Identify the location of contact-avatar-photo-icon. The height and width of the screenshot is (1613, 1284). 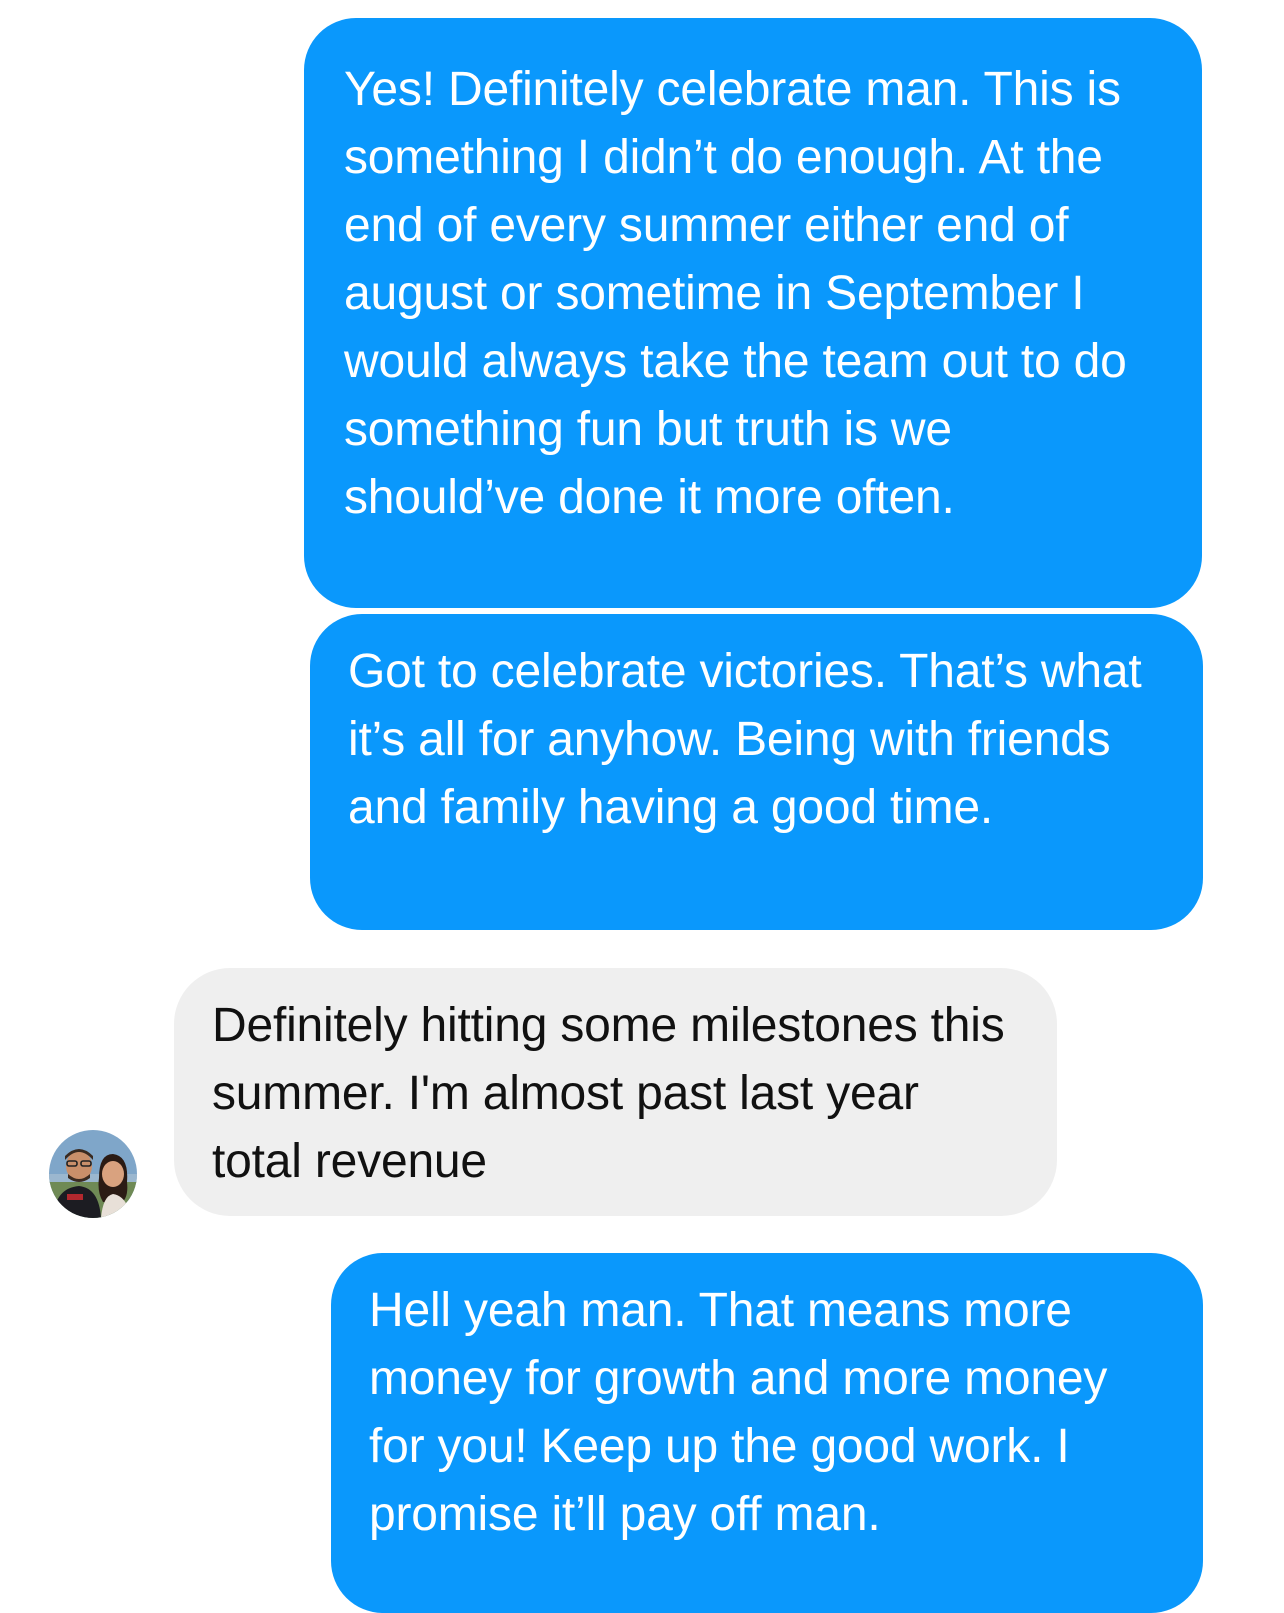
(93, 1174).